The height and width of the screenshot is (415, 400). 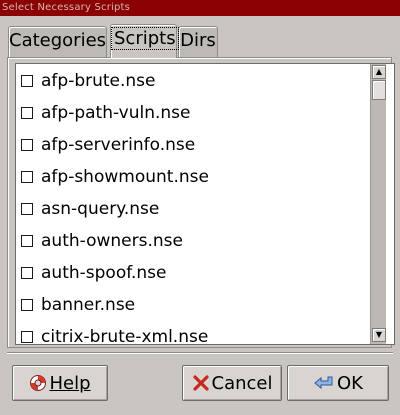 I want to click on tab-categories: Categories, so click(x=57, y=41).